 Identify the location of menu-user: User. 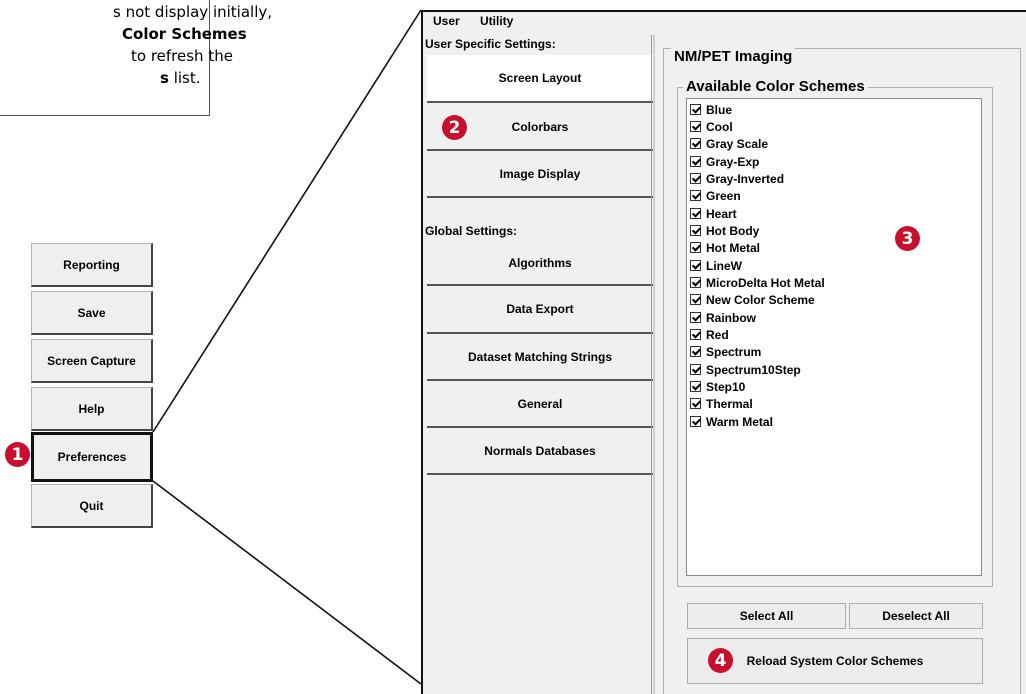
(446, 21).